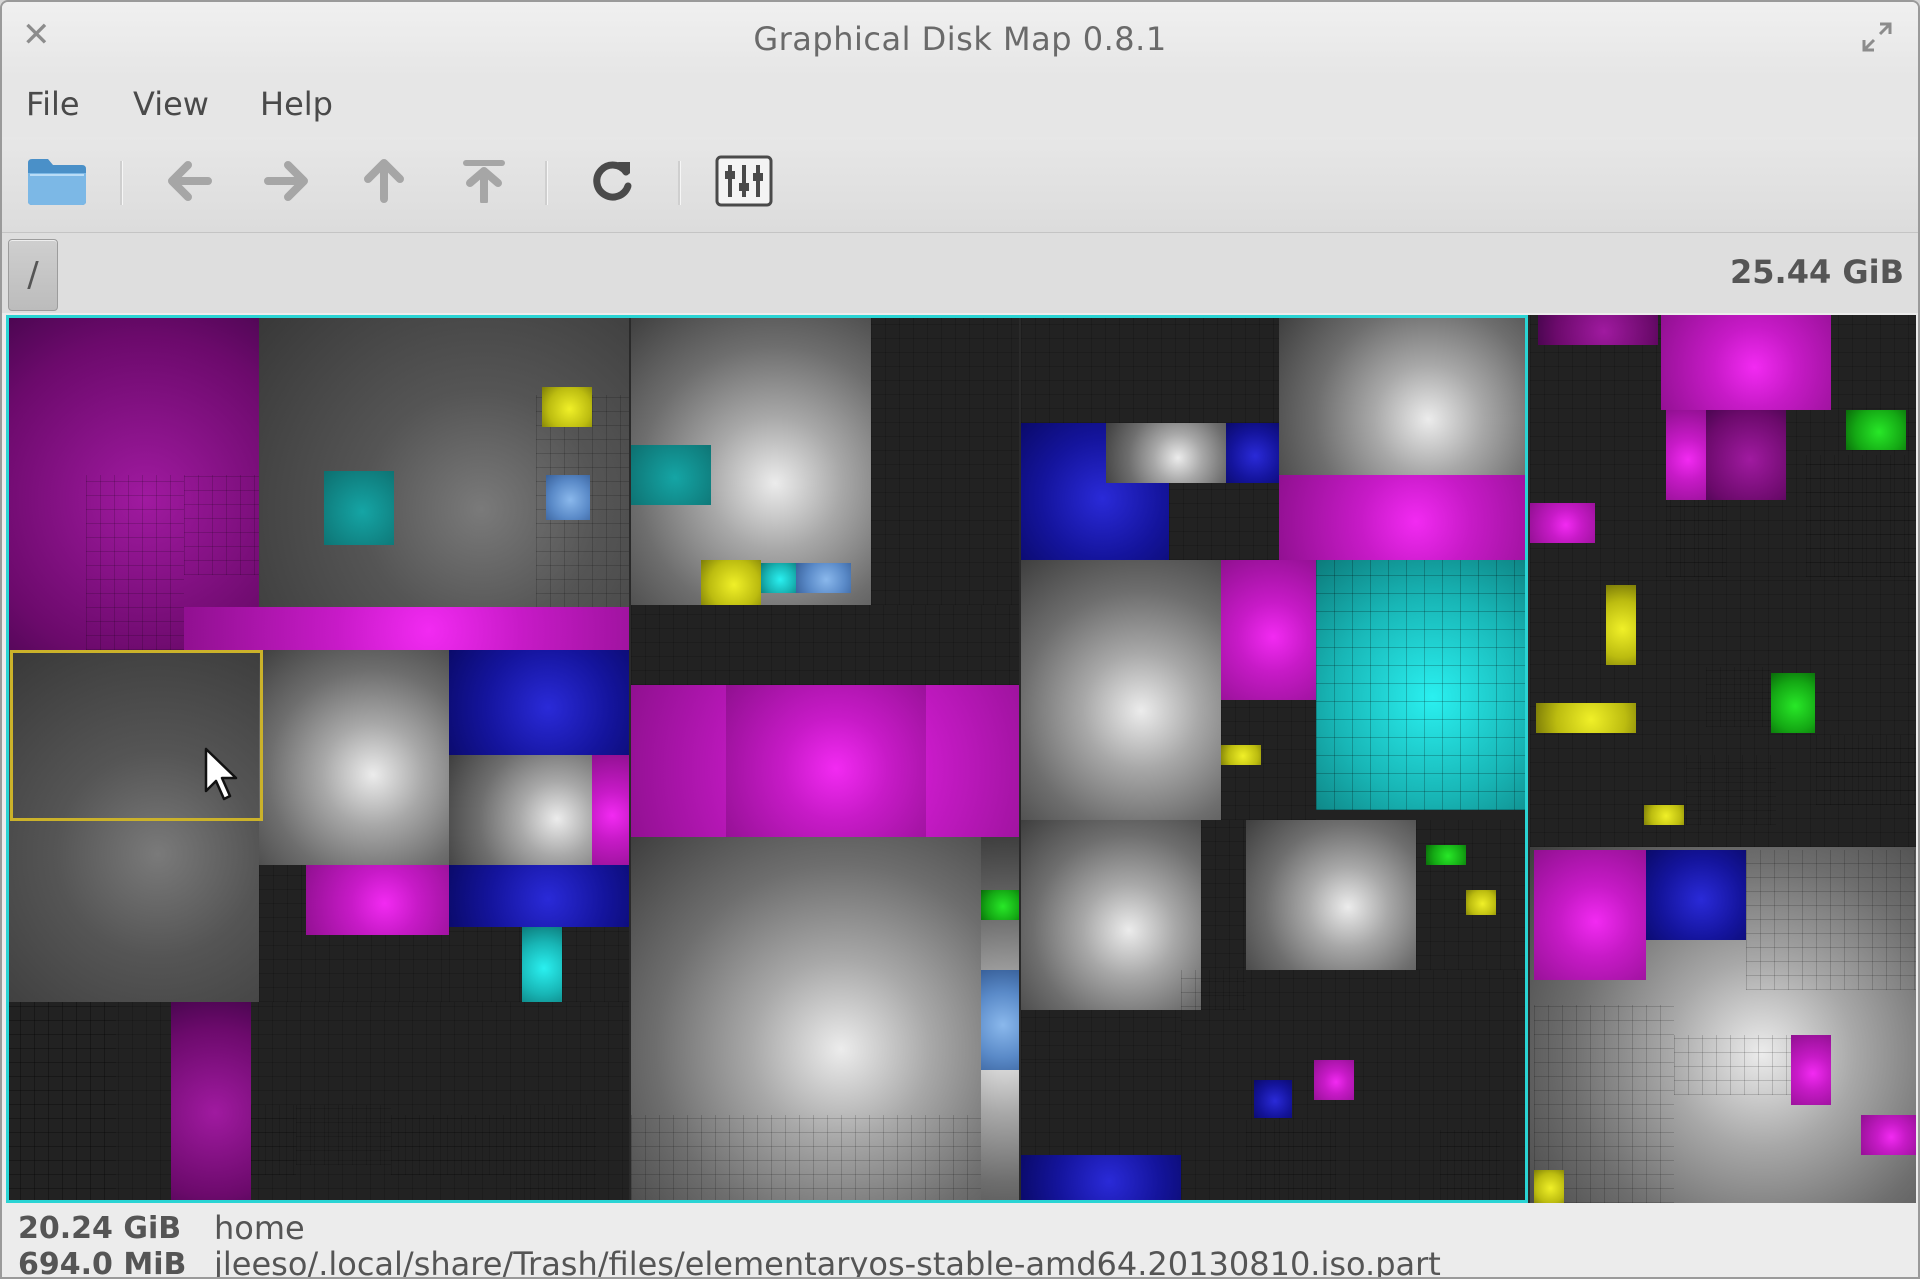 This screenshot has width=1920, height=1279. Describe the element at coordinates (190, 181) in the screenshot. I see `back-button` at that location.